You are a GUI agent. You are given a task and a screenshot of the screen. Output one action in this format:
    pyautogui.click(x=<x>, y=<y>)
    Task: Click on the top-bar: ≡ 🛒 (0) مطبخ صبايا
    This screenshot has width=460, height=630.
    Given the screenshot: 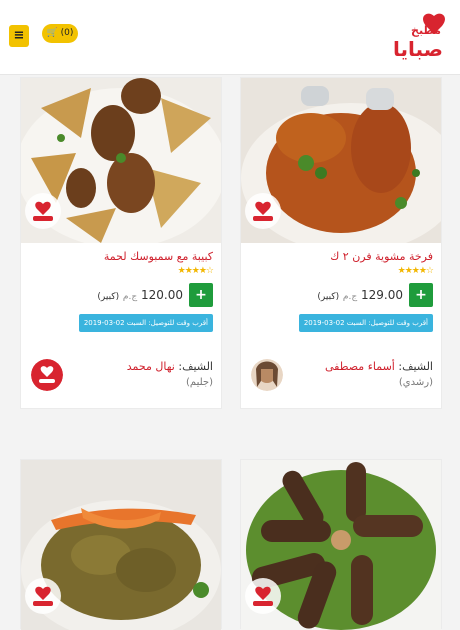 What is the action you would take?
    pyautogui.click(x=230, y=37)
    